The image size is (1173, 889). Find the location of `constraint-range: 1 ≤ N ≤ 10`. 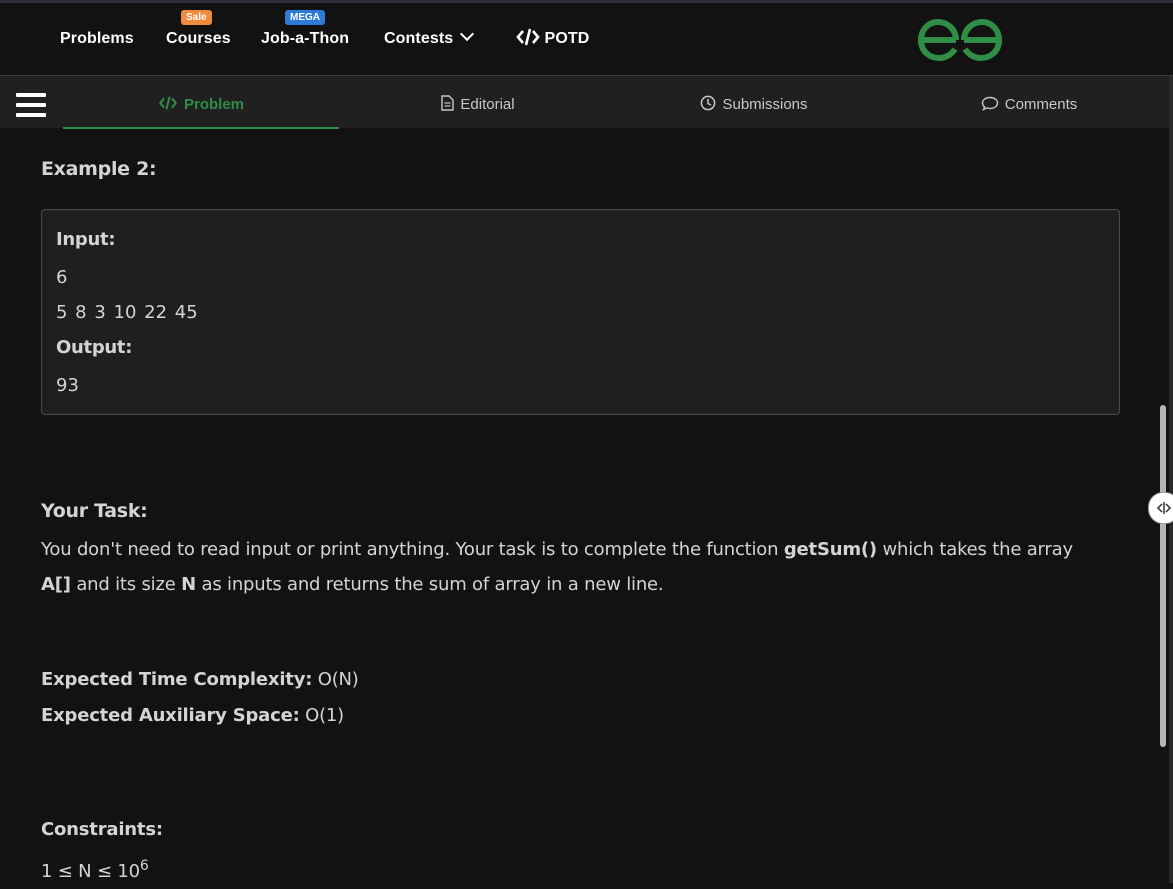

constraint-range: 1 ≤ N ≤ 10 is located at coordinates (90, 871).